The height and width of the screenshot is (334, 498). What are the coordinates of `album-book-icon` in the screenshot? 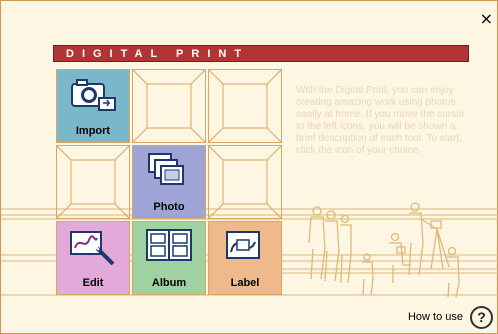 It's located at (169, 245).